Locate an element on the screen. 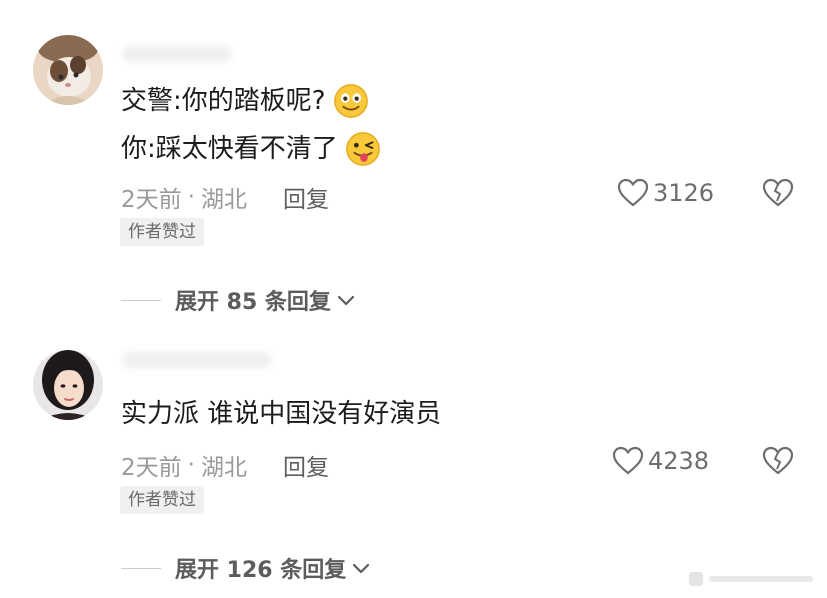 This screenshot has height=598, width=827. comment-text: 交警:你的踏板呢? is located at coordinates (223, 101).